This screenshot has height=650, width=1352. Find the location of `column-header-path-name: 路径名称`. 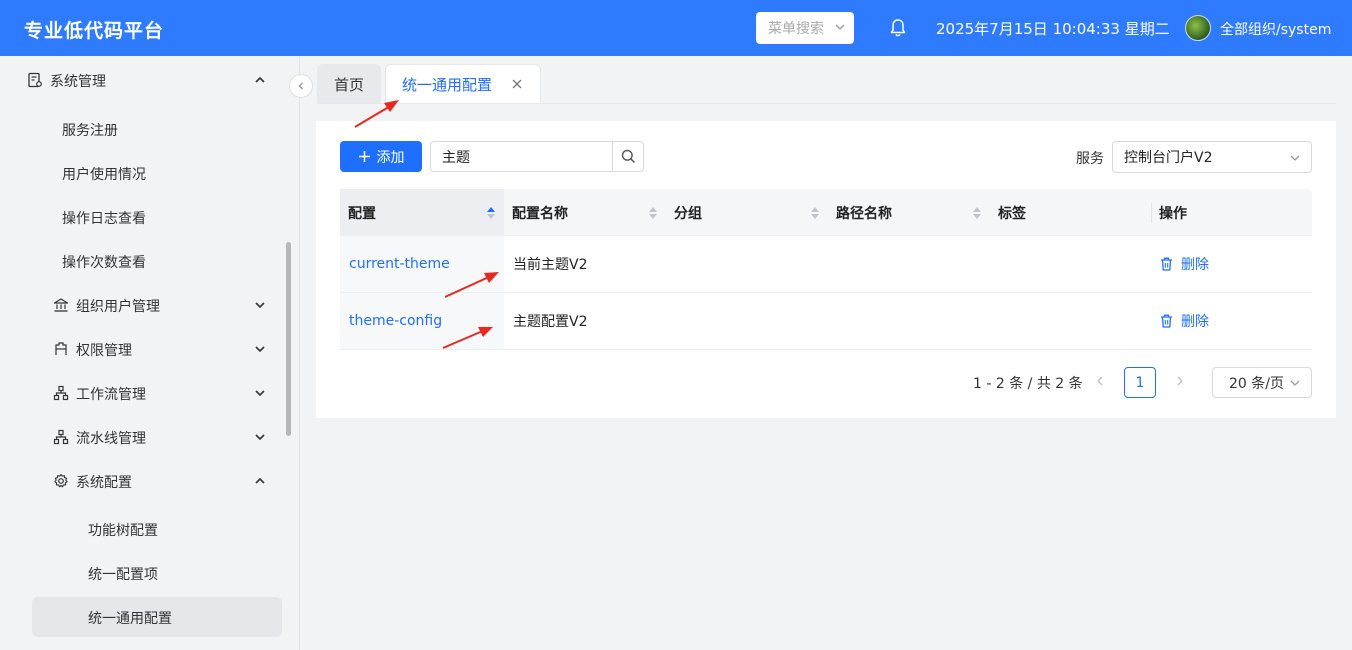

column-header-path-name: 路径名称 is located at coordinates (909, 212).